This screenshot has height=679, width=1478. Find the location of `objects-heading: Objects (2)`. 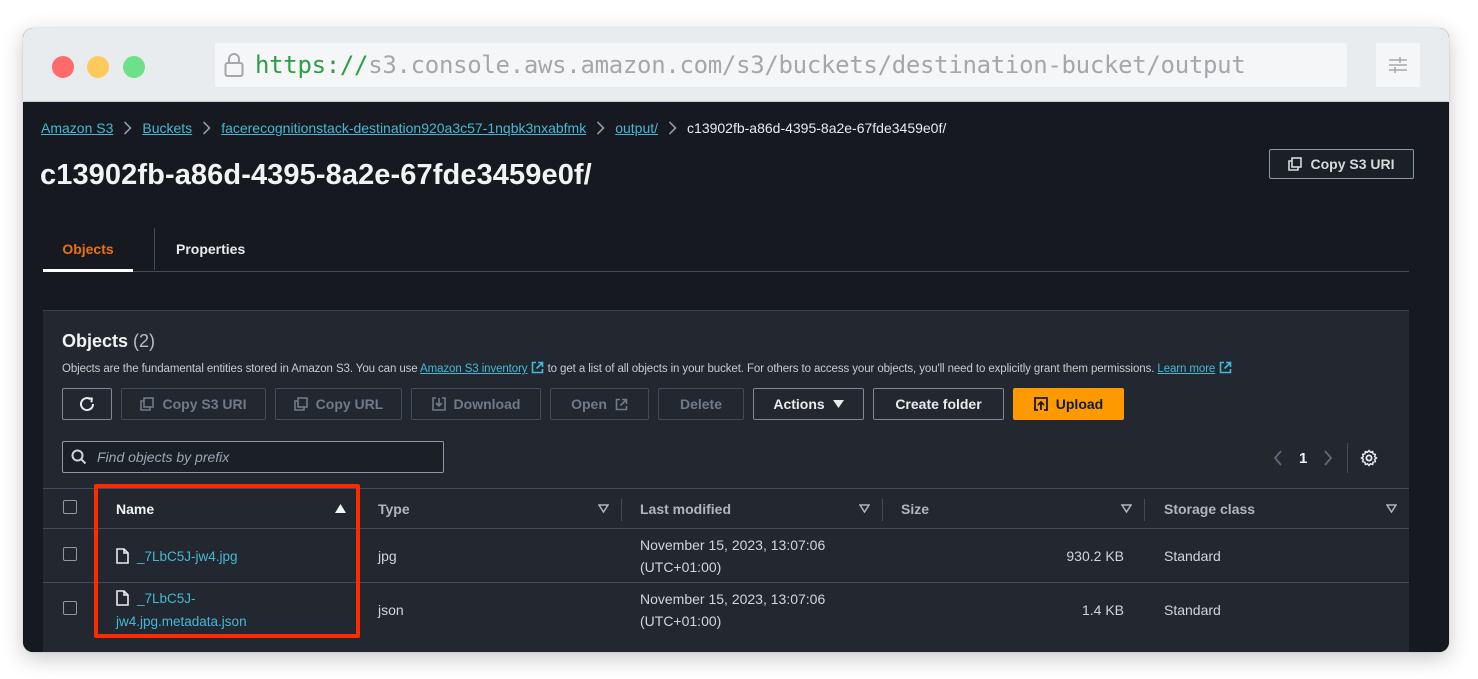

objects-heading: Objects (2) is located at coordinates (108, 341).